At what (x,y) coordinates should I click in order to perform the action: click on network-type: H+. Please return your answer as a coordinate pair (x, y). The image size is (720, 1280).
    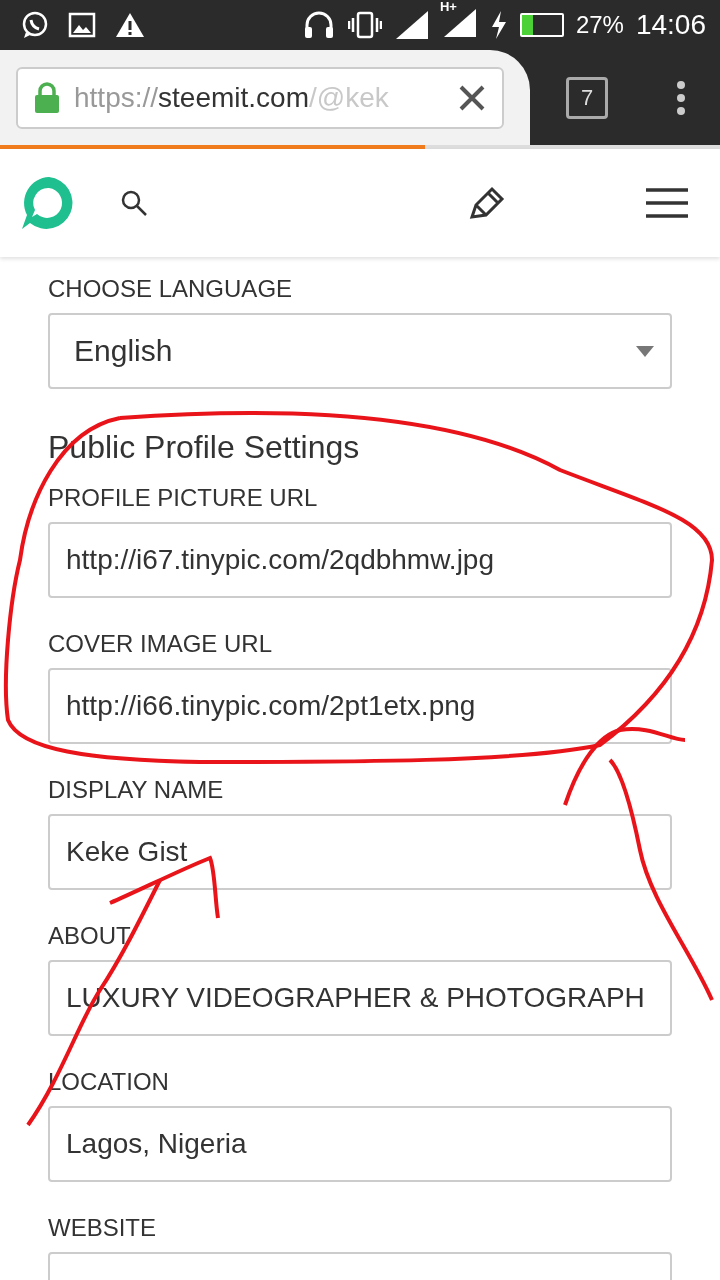
    Looking at the image, I should click on (448, 7).